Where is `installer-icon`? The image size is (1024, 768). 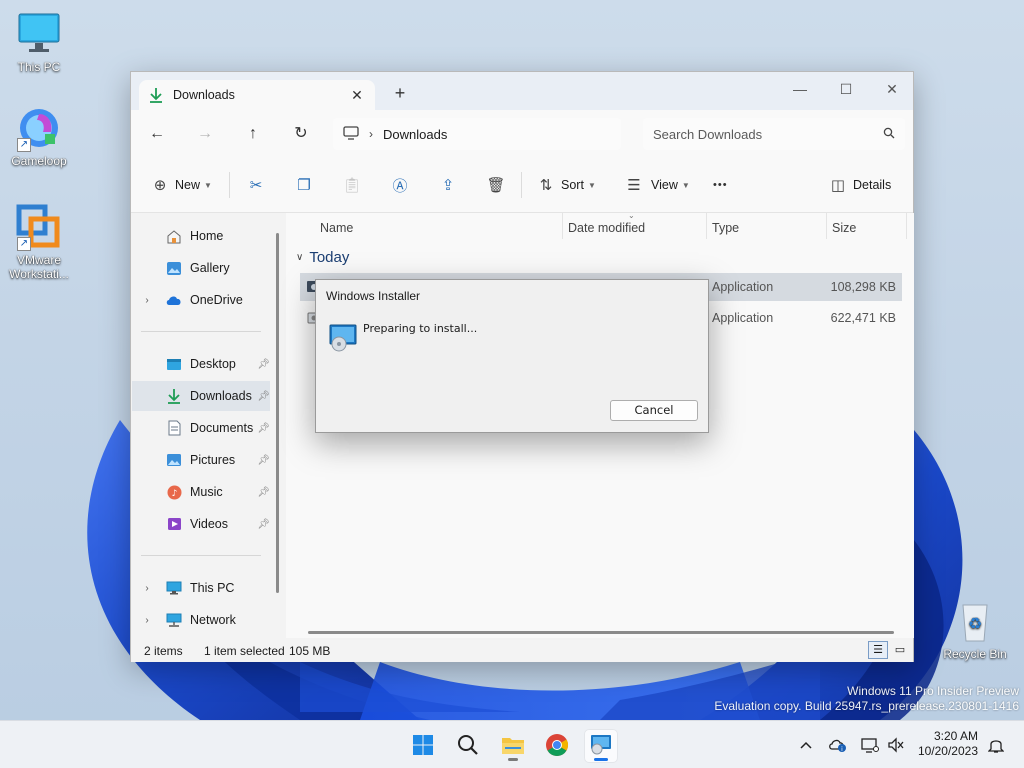 installer-icon is located at coordinates (601, 746).